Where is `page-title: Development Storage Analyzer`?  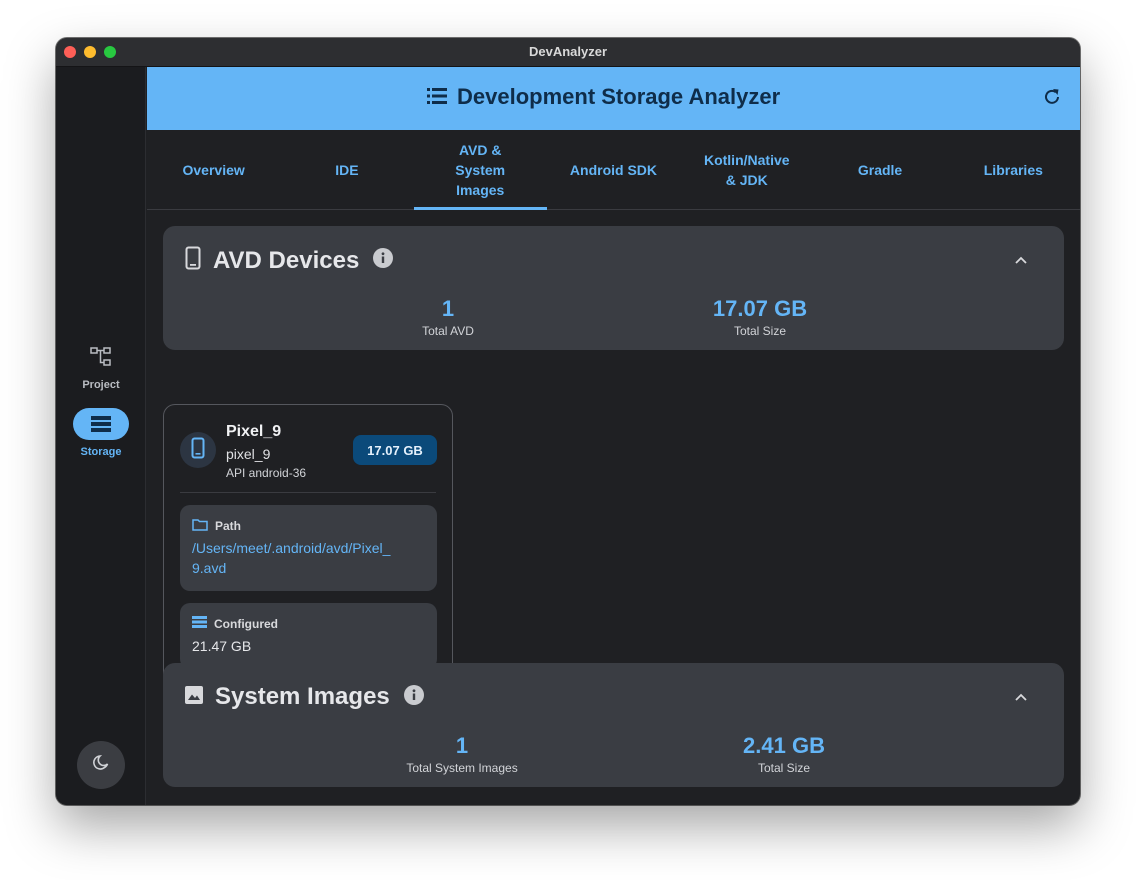 page-title: Development Storage Analyzer is located at coordinates (619, 96).